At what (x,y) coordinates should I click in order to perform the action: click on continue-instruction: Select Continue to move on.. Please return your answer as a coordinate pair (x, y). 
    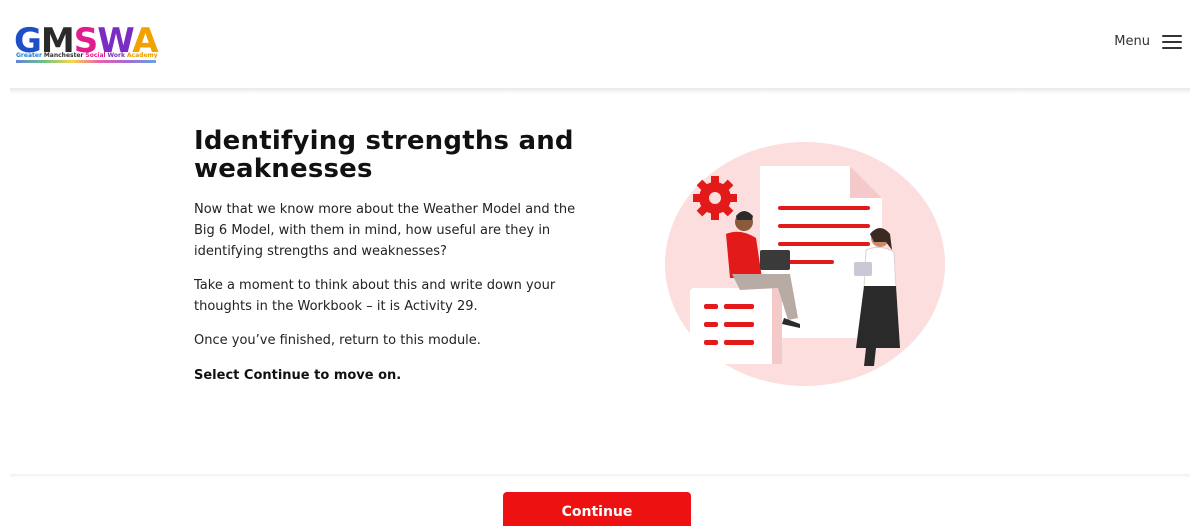
    Looking at the image, I should click on (298, 375).